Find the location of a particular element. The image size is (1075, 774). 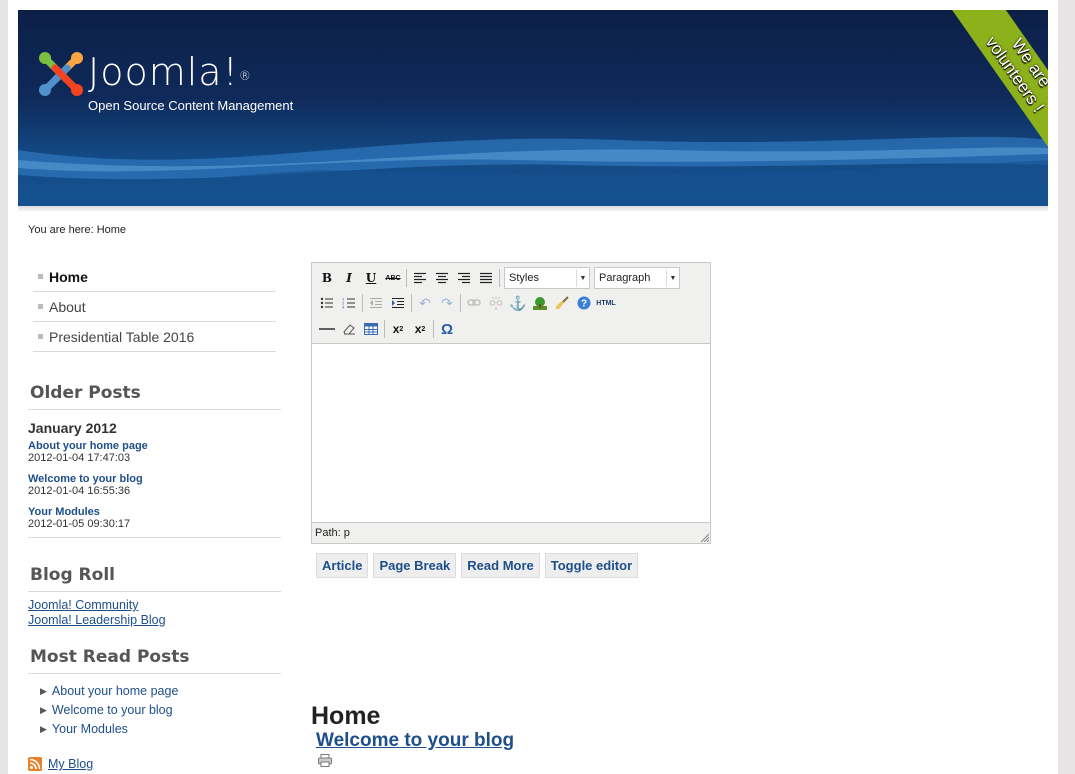

divider is located at coordinates (154, 537).